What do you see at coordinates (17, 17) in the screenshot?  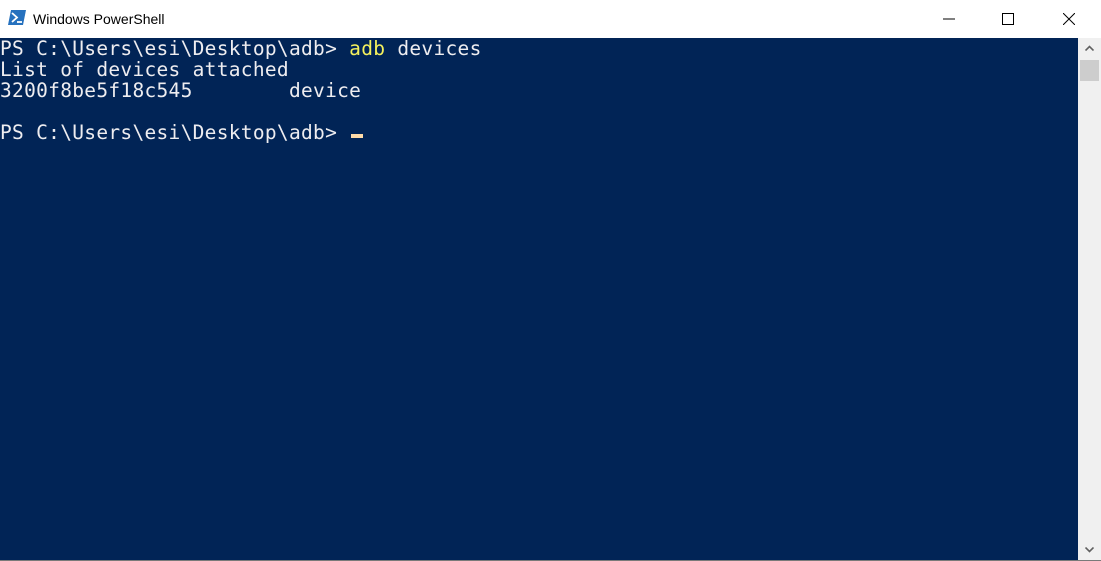 I see `powershell-icon` at bounding box center [17, 17].